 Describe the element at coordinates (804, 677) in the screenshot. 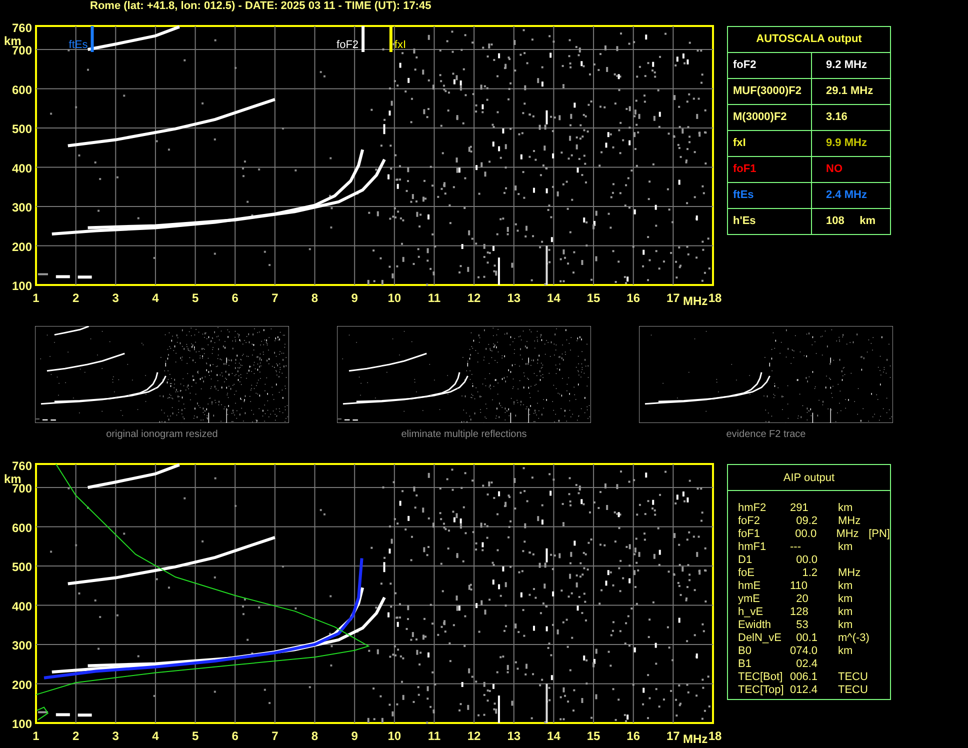

I see `parameter-value: 006.1` at that location.